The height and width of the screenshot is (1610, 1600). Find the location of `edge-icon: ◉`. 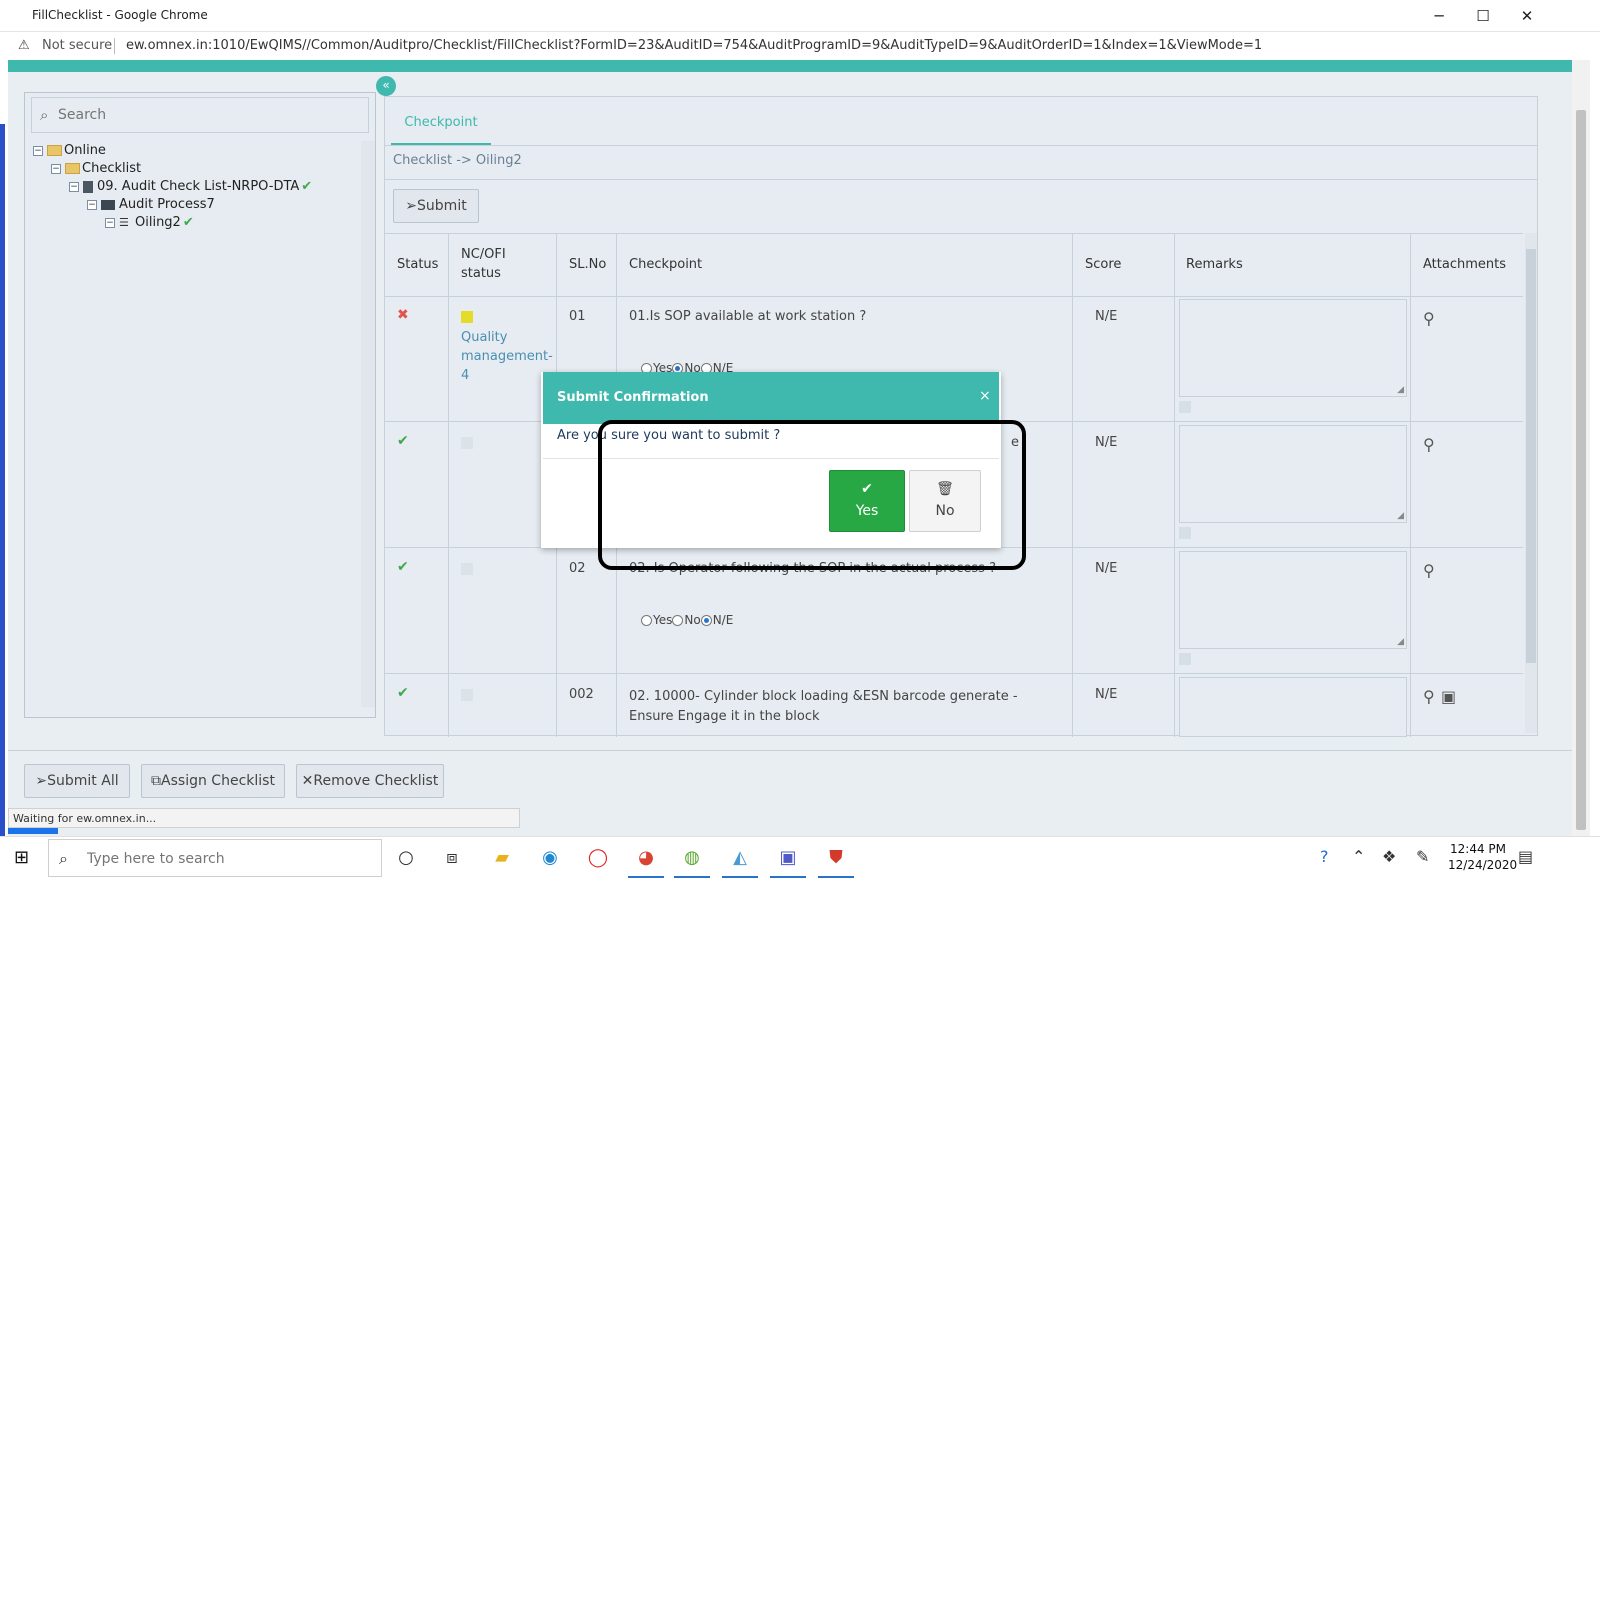

edge-icon: ◉ is located at coordinates (550, 858).